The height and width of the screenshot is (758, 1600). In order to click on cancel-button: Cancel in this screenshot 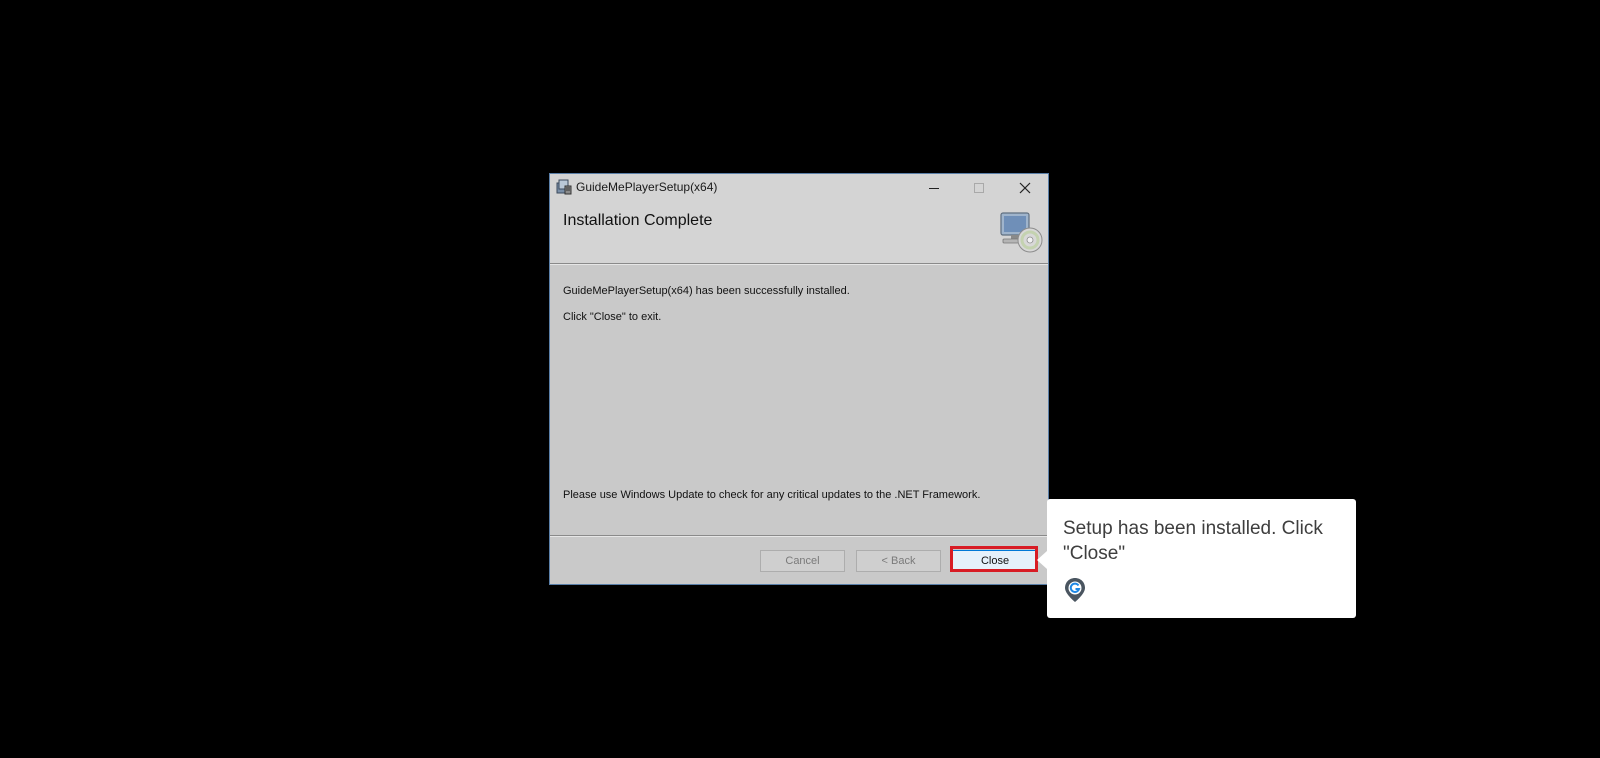, I will do `click(802, 561)`.